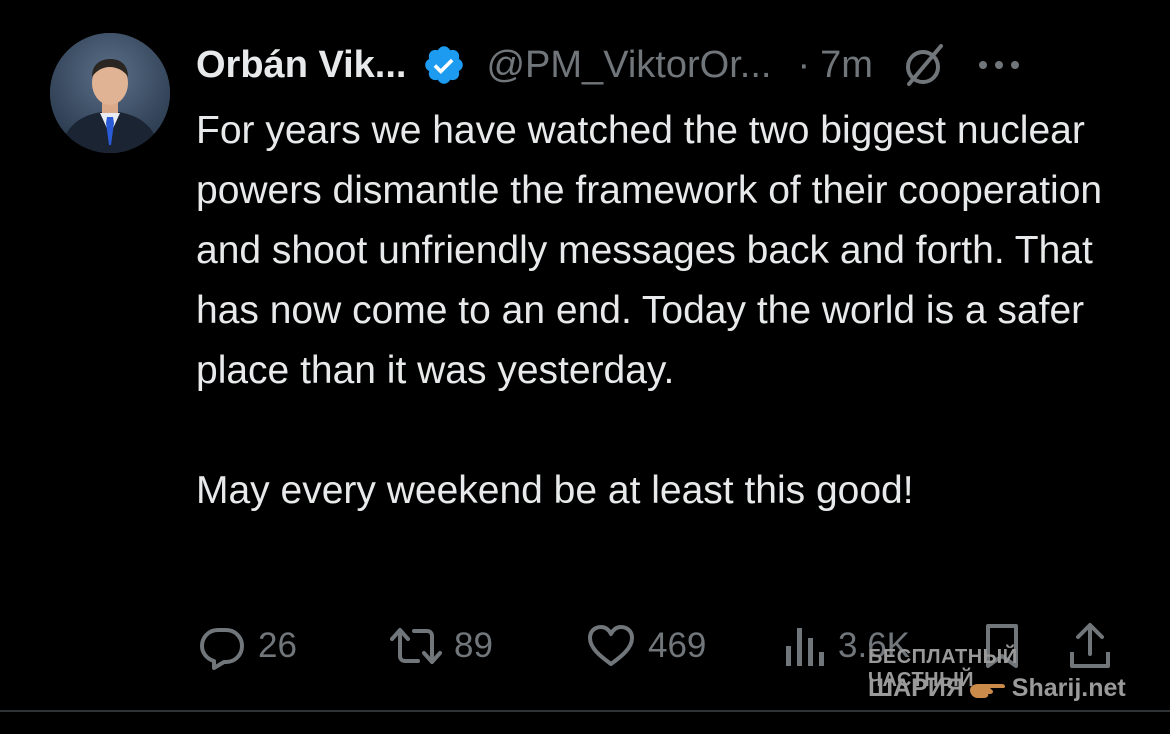 The width and height of the screenshot is (1170, 734). I want to click on more-options-icon, so click(1000, 65).